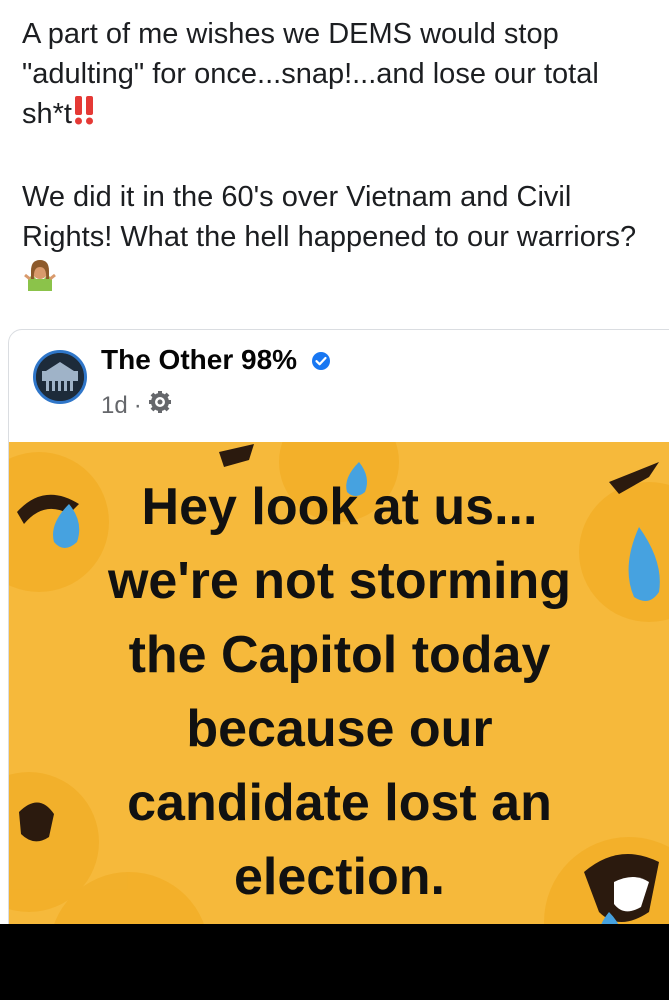  Describe the element at coordinates (339, 877) in the screenshot. I see `meme-line-6: election.` at that location.